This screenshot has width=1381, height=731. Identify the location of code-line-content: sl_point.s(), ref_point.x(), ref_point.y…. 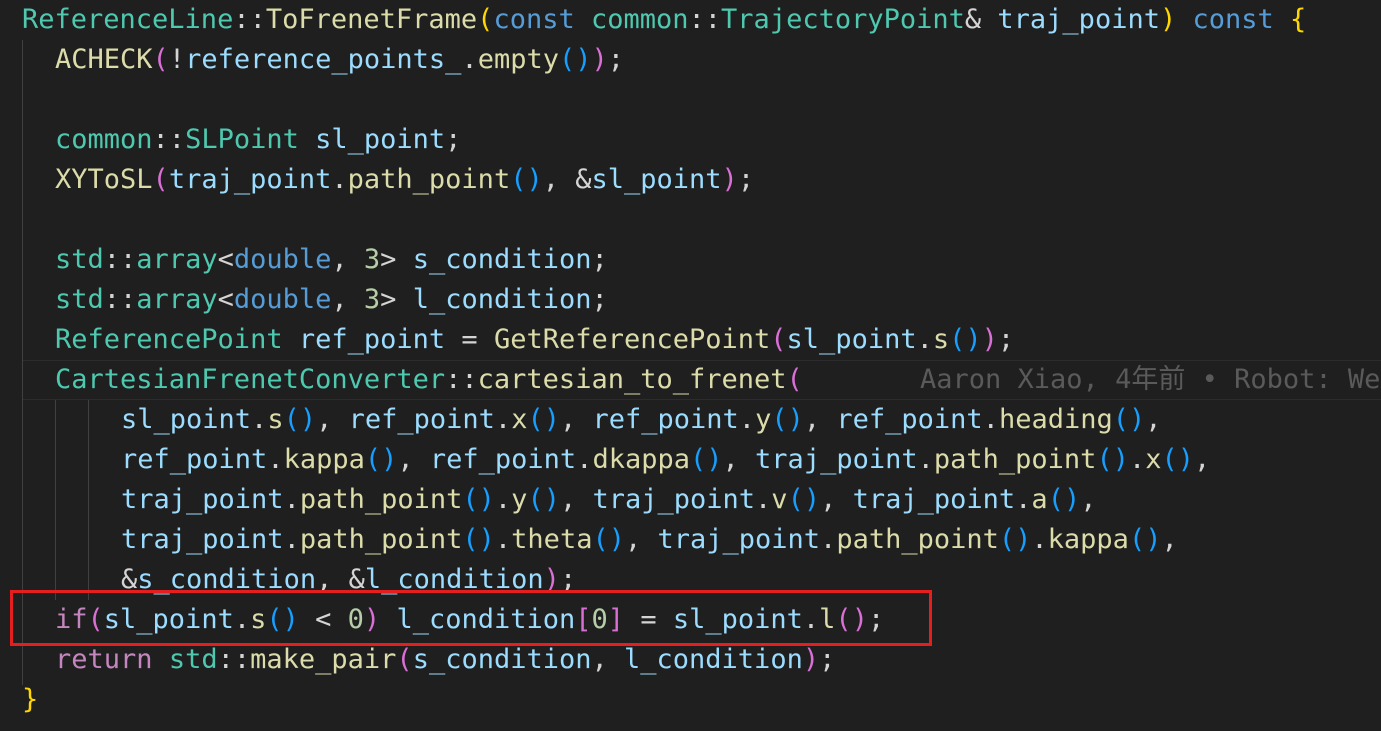
(641, 420).